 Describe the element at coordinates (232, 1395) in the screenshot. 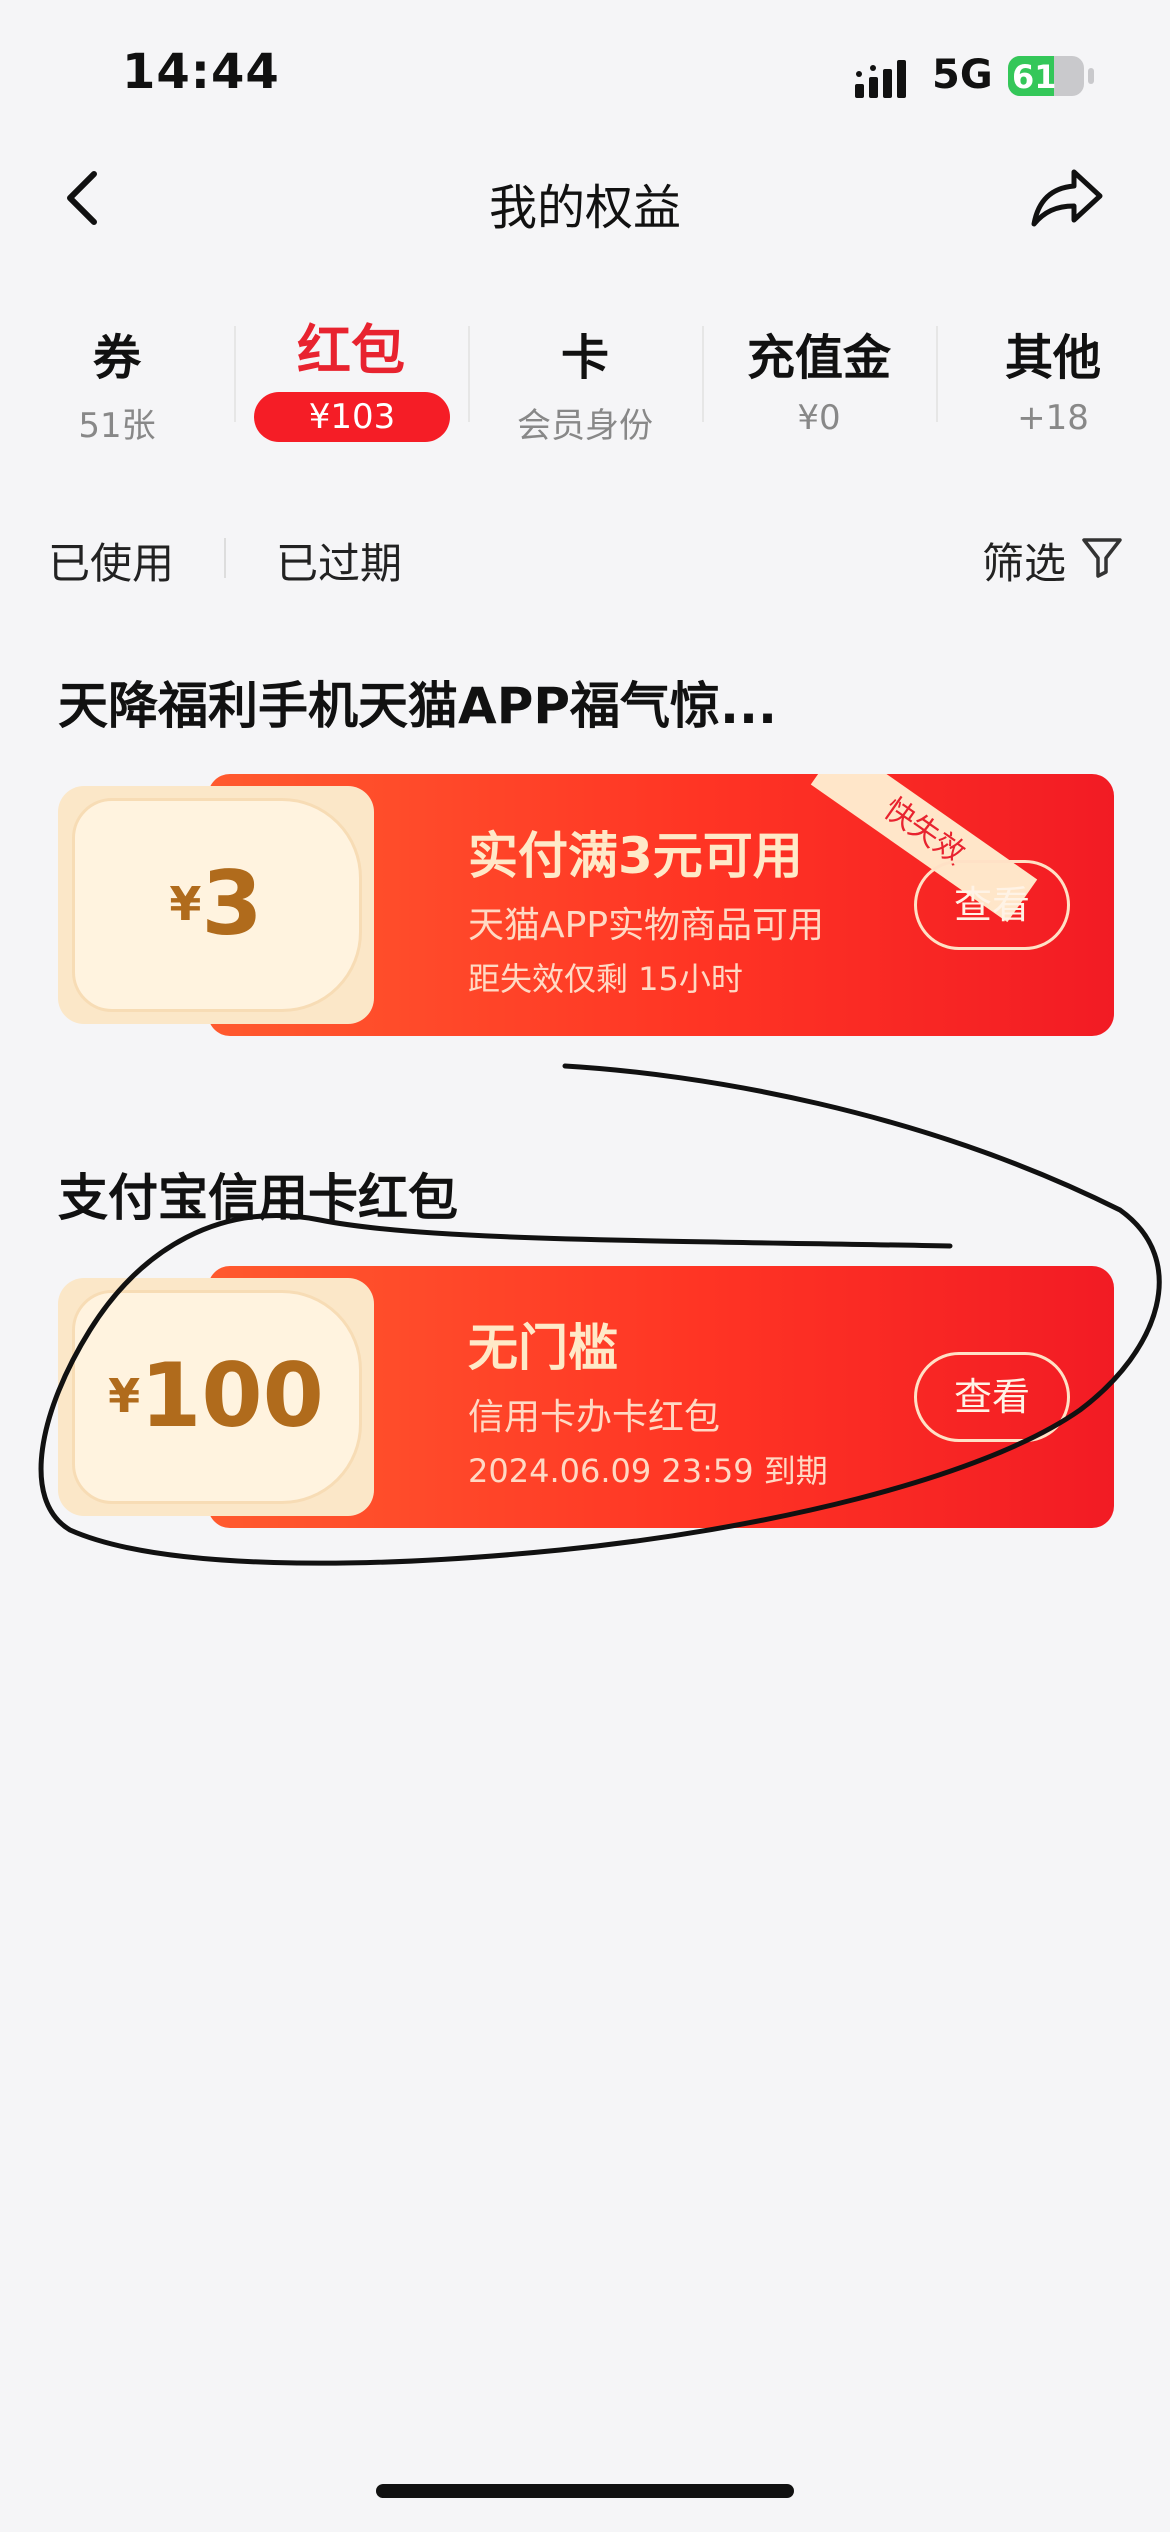

I see `amount-value: 100` at that location.